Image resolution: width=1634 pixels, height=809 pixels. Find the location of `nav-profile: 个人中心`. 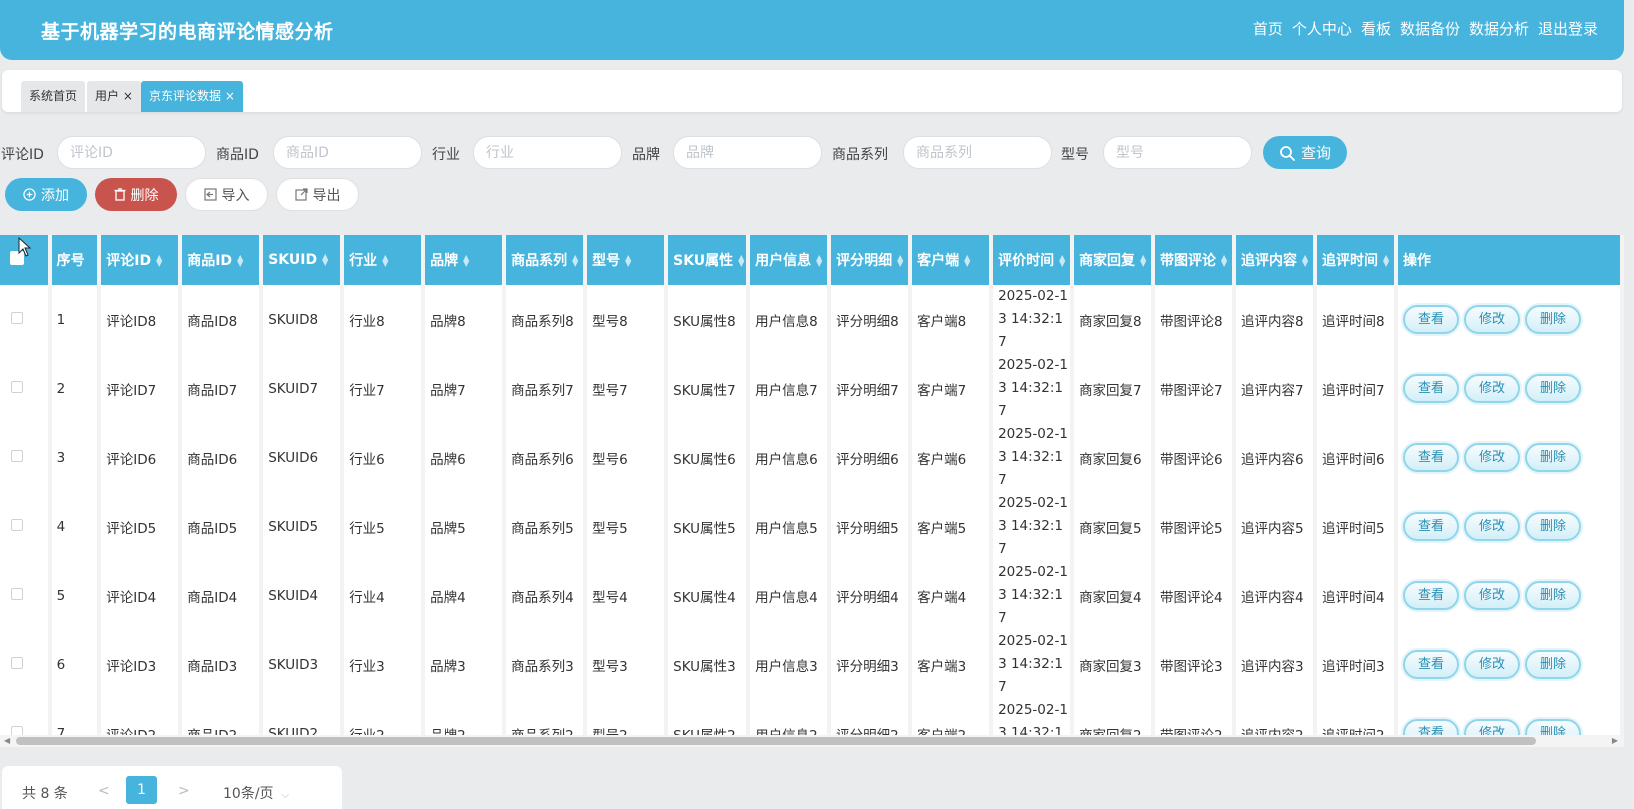

nav-profile: 个人中心 is located at coordinates (1322, 28).